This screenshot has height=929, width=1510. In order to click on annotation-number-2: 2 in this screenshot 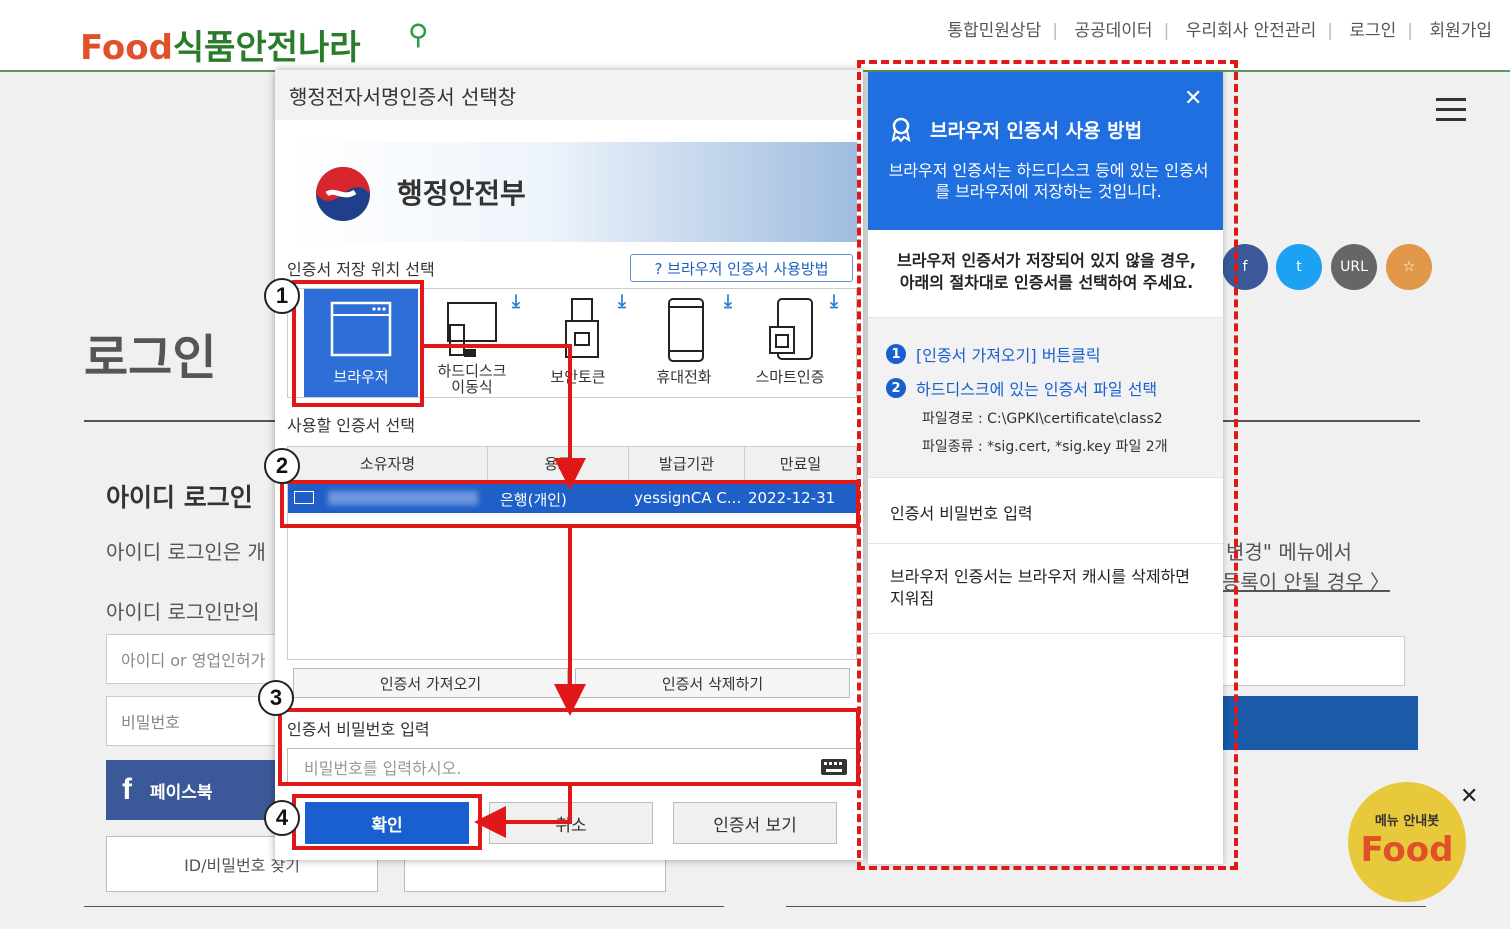, I will do `click(282, 466)`.